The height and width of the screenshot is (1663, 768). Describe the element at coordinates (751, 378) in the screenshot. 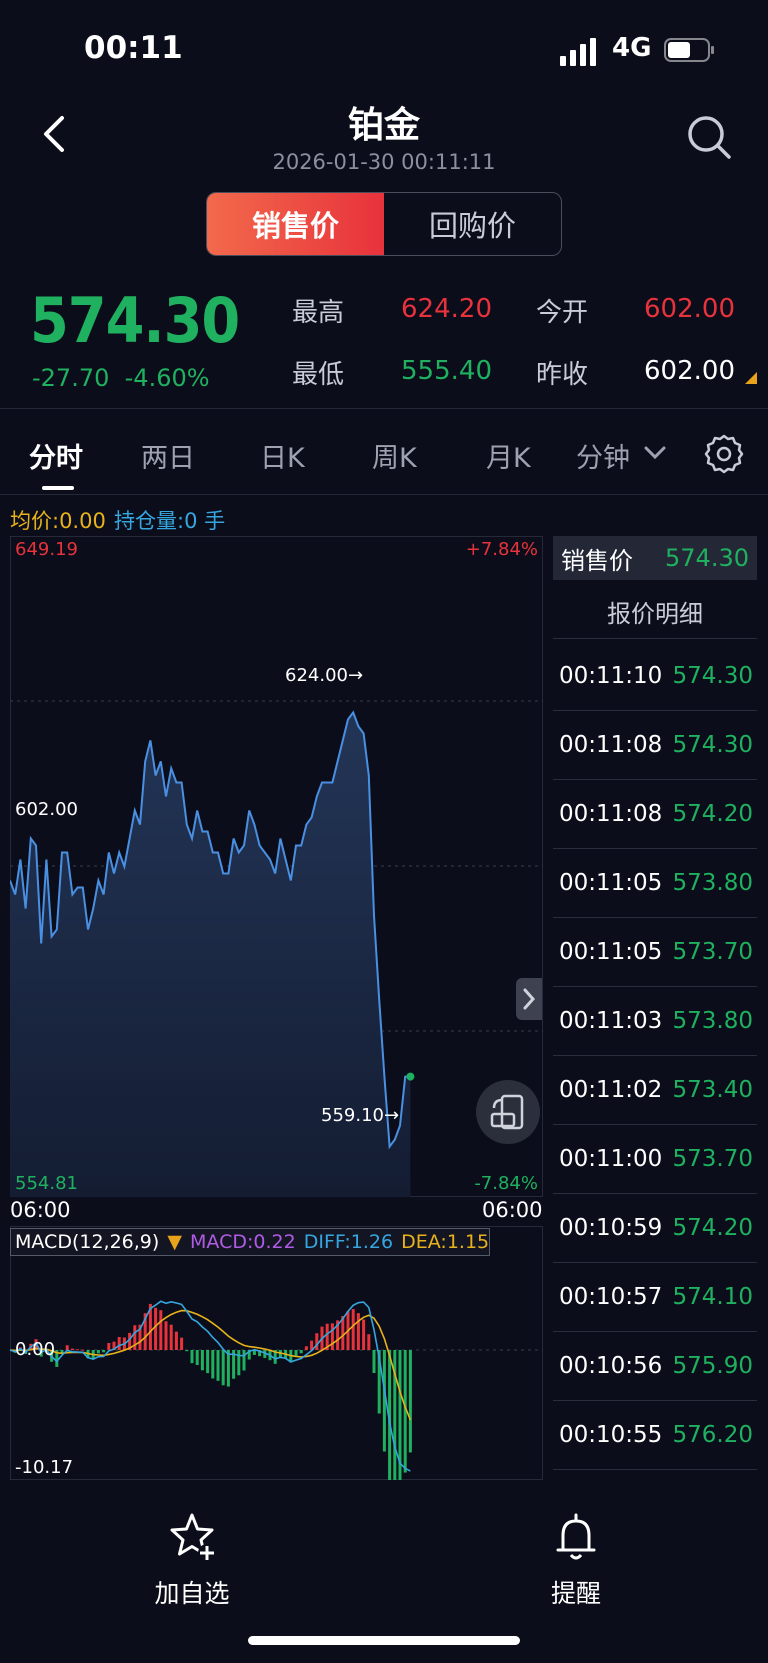

I see `corner-triangle-icon` at that location.